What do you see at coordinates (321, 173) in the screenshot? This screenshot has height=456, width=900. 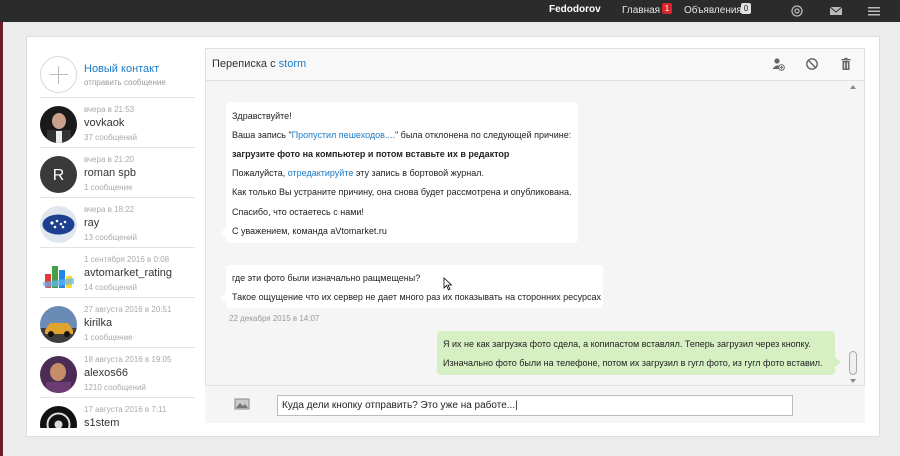 I see `edit-link: отредактируйте` at bounding box center [321, 173].